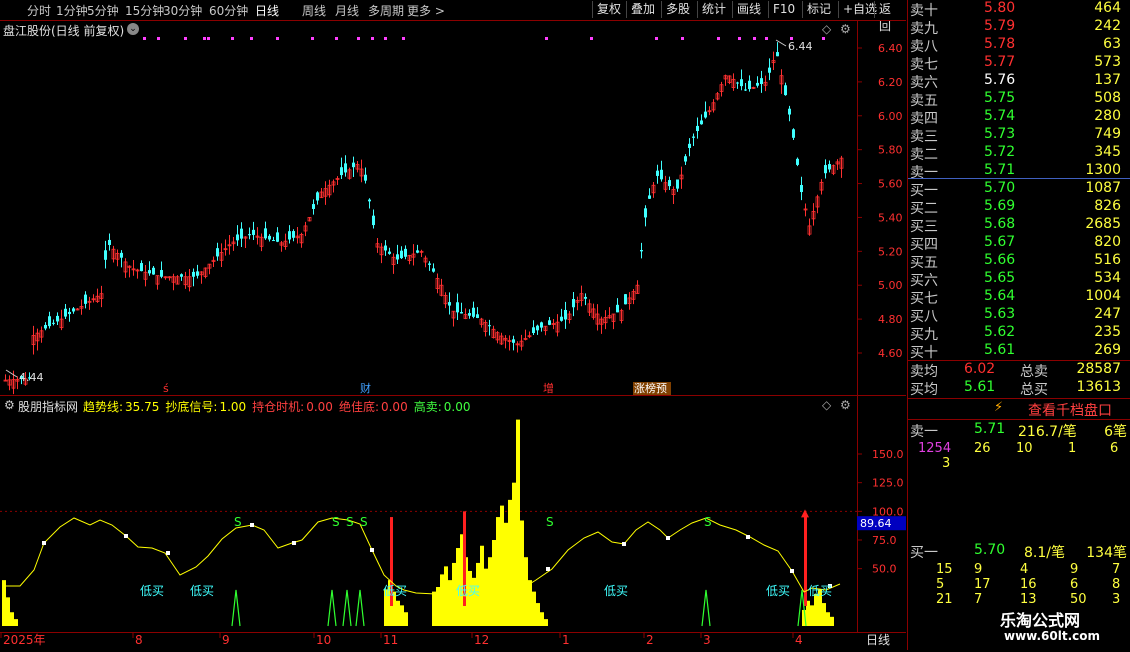 The width and height of the screenshot is (1130, 652). Describe the element at coordinates (826, 29) in the screenshot. I see `diamond-icon: ◇` at that location.